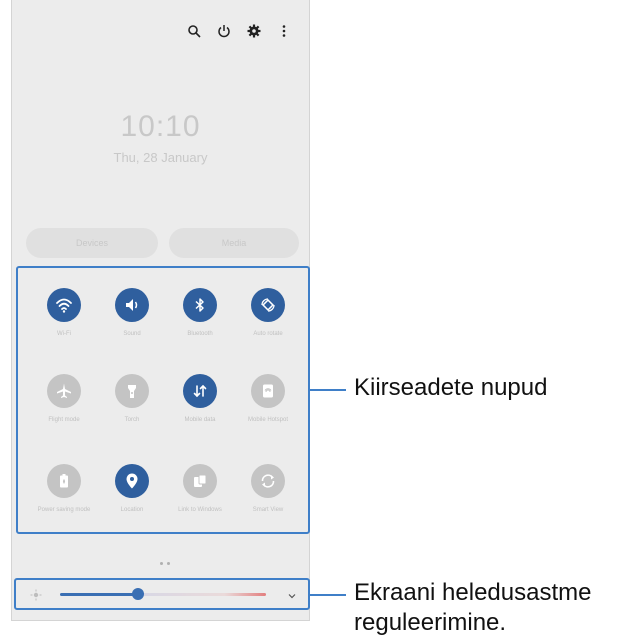  I want to click on tile-sound: Sound, so click(132, 313).